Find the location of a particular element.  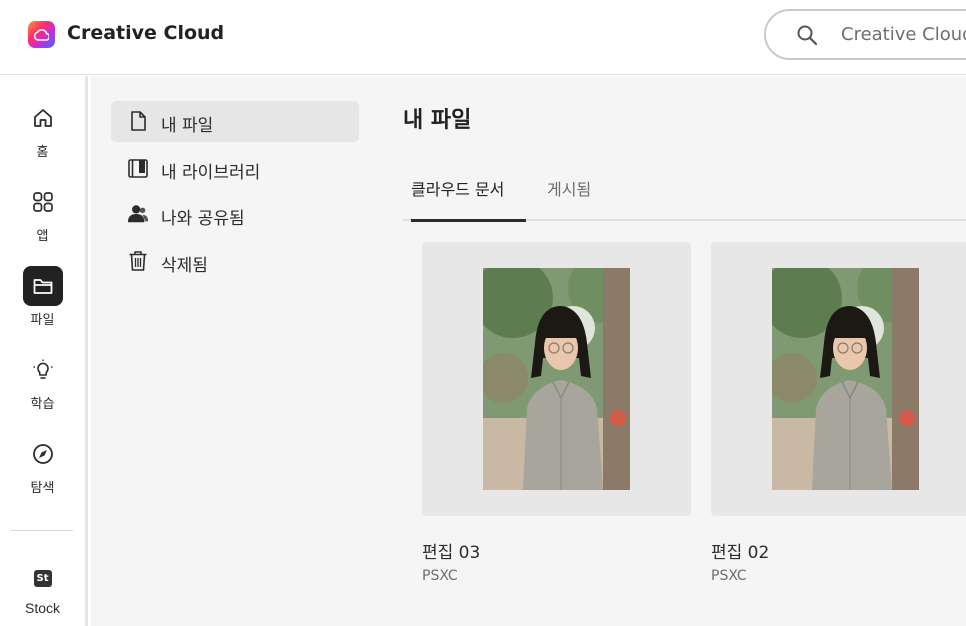

page-title: 내 파일 is located at coordinates (437, 120).